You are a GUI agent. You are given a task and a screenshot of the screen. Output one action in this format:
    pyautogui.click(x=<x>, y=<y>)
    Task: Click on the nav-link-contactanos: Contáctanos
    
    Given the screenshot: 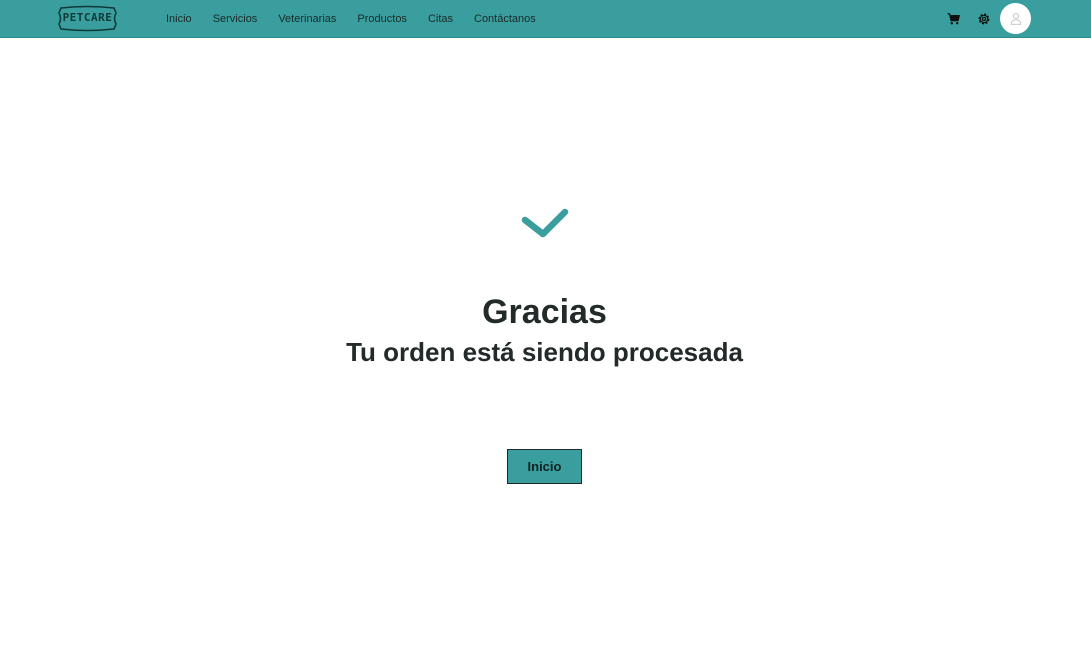 What is the action you would take?
    pyautogui.click(x=505, y=19)
    